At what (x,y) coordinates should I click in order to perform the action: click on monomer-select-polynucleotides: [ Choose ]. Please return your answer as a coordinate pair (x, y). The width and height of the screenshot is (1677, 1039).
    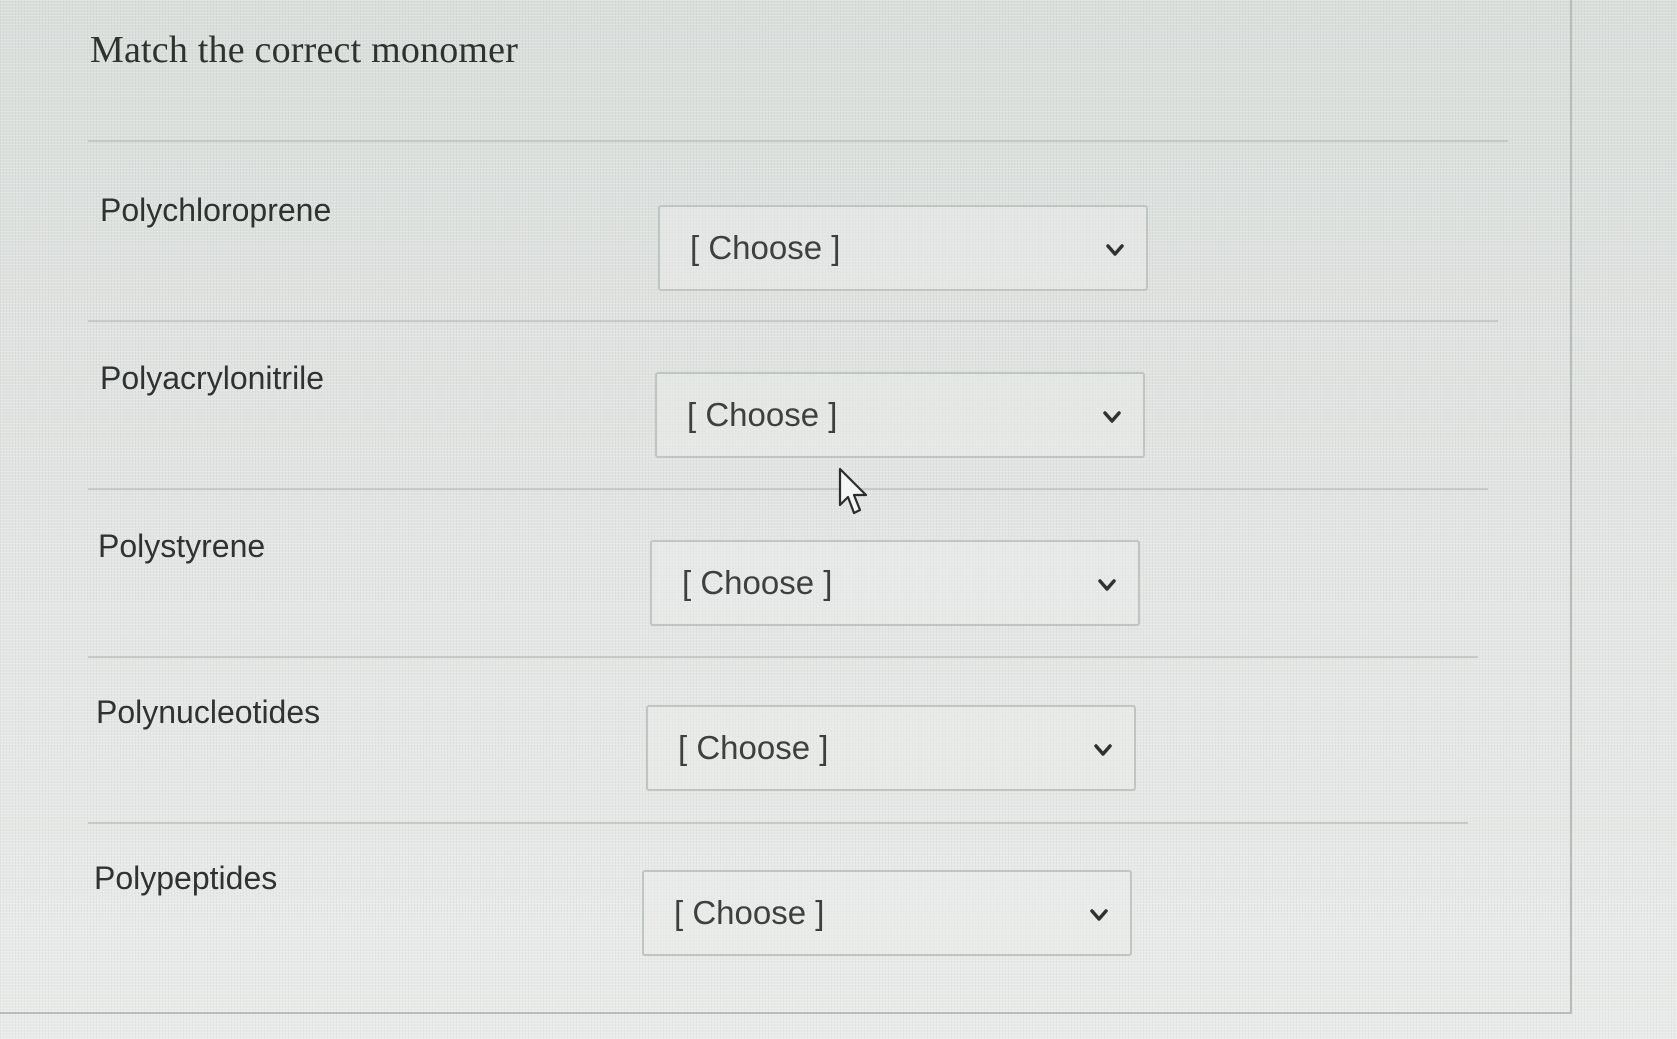
    Looking at the image, I should click on (891, 748).